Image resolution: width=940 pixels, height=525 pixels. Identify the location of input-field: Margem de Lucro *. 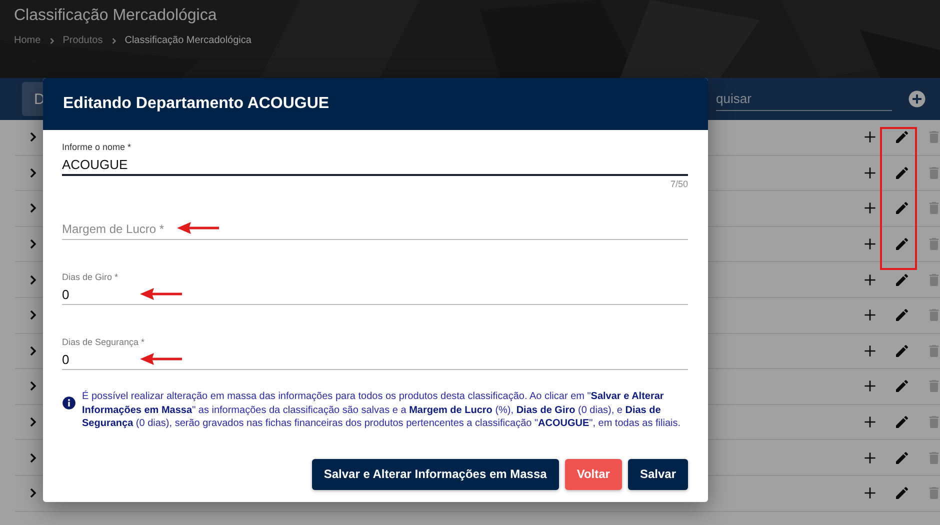
(375, 229).